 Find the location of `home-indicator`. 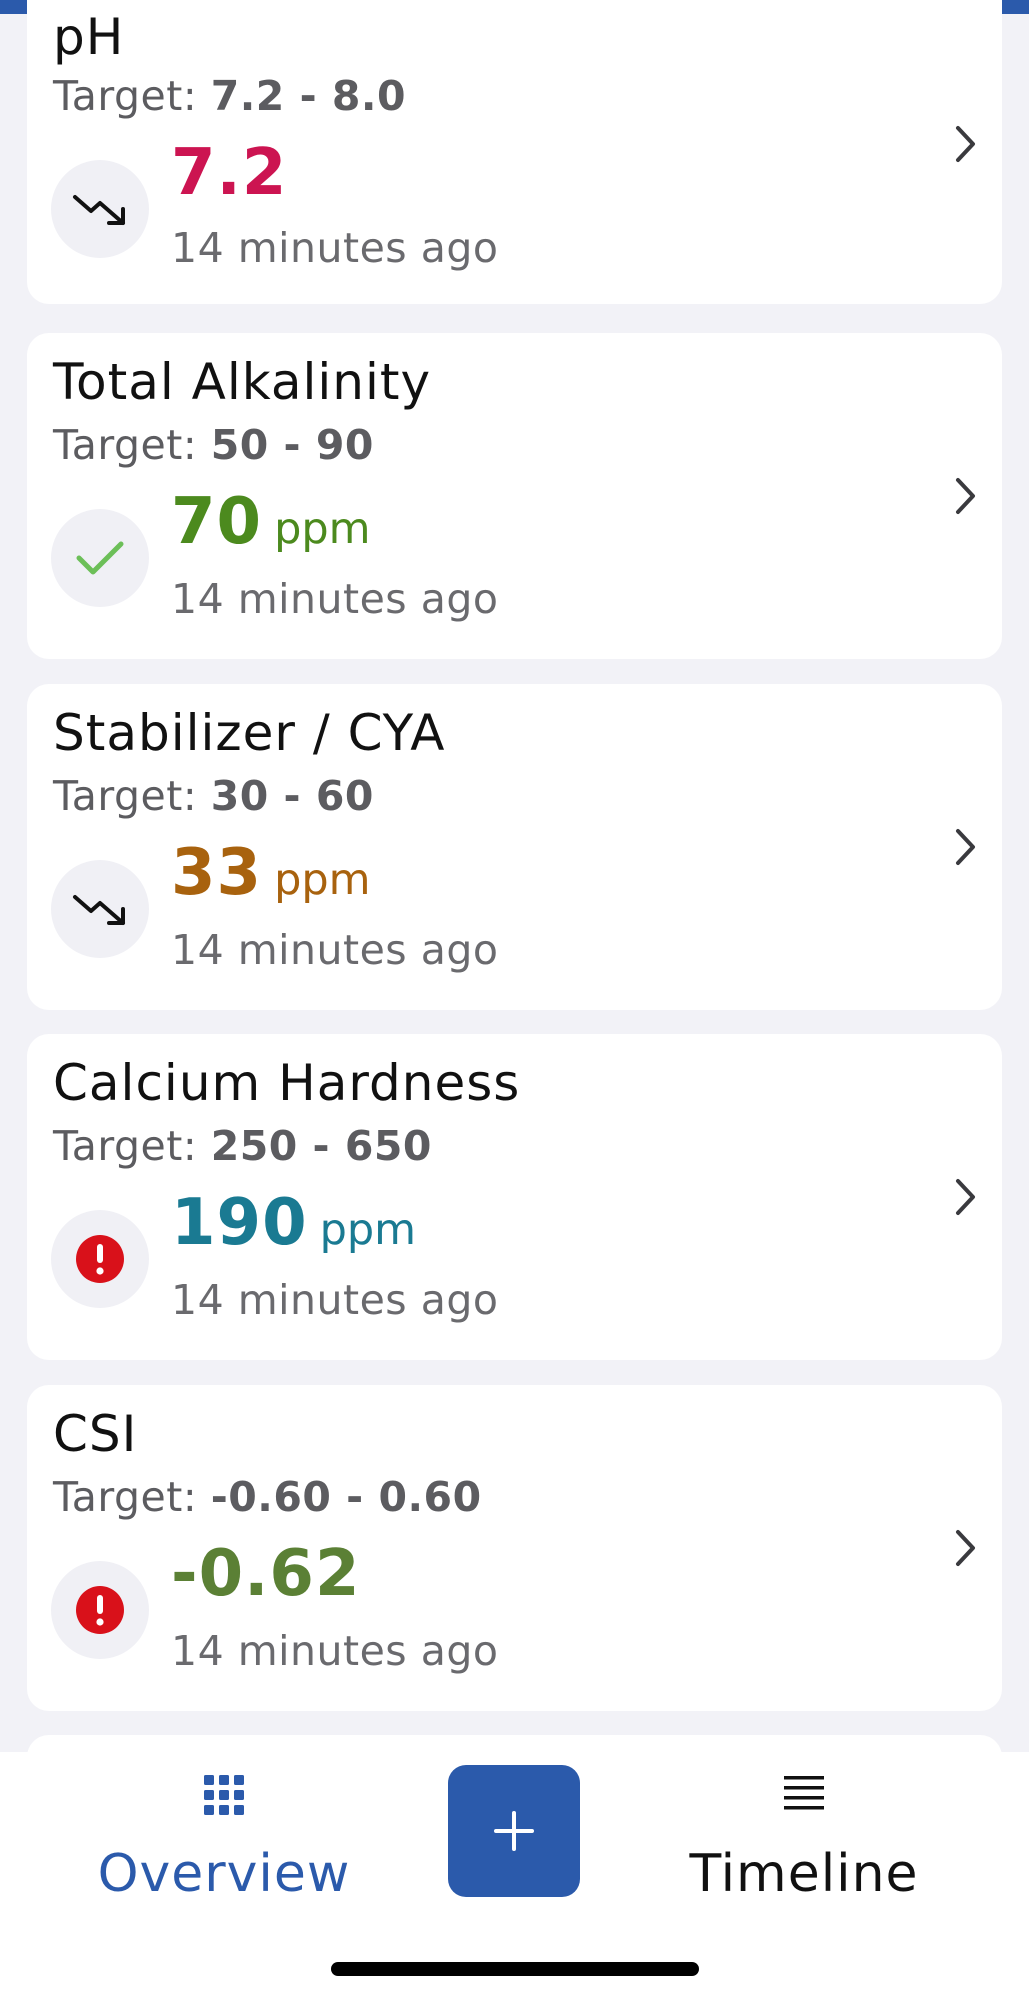

home-indicator is located at coordinates (515, 1969).